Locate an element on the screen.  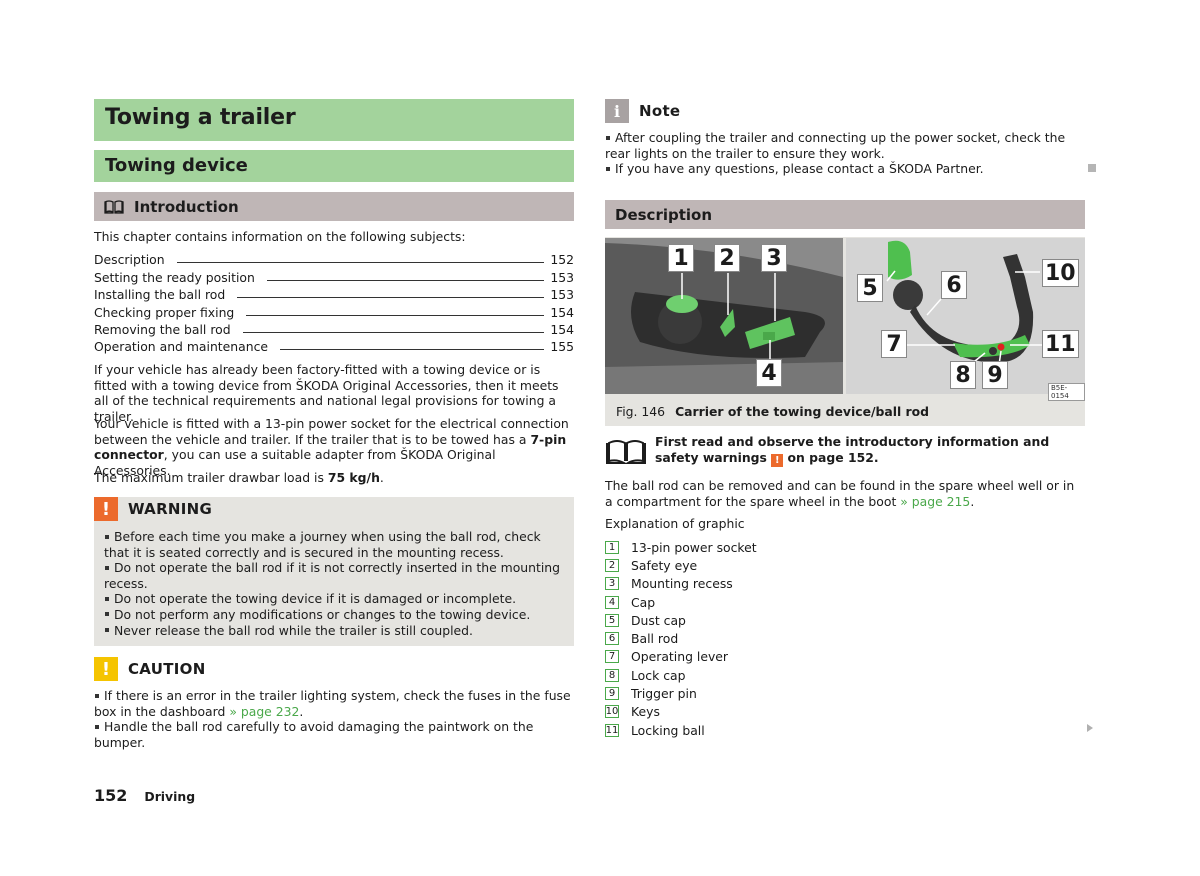
toc-item-label: Description is located at coordinates (129, 260).